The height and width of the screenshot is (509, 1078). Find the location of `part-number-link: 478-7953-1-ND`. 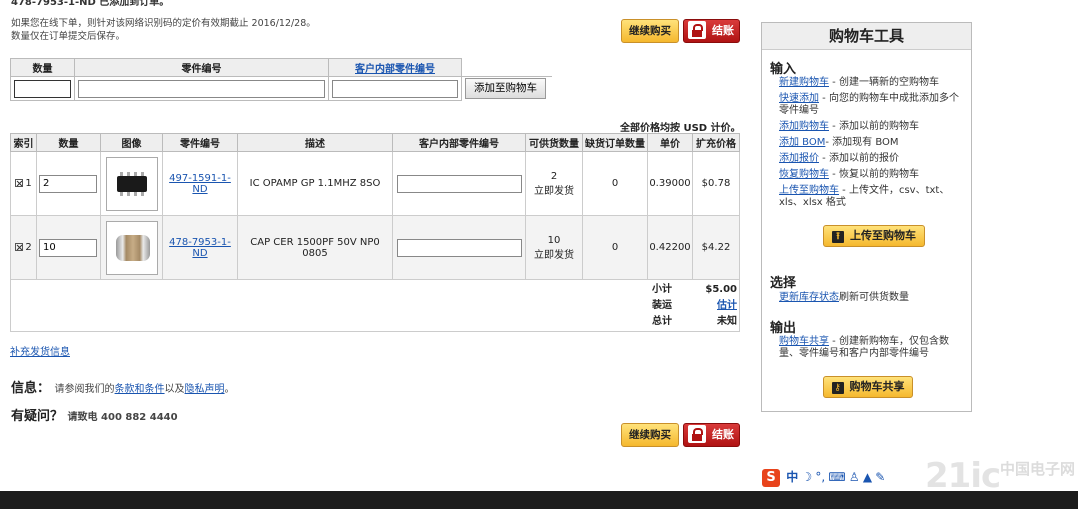

part-number-link: 478-7953-1-ND is located at coordinates (200, 248).